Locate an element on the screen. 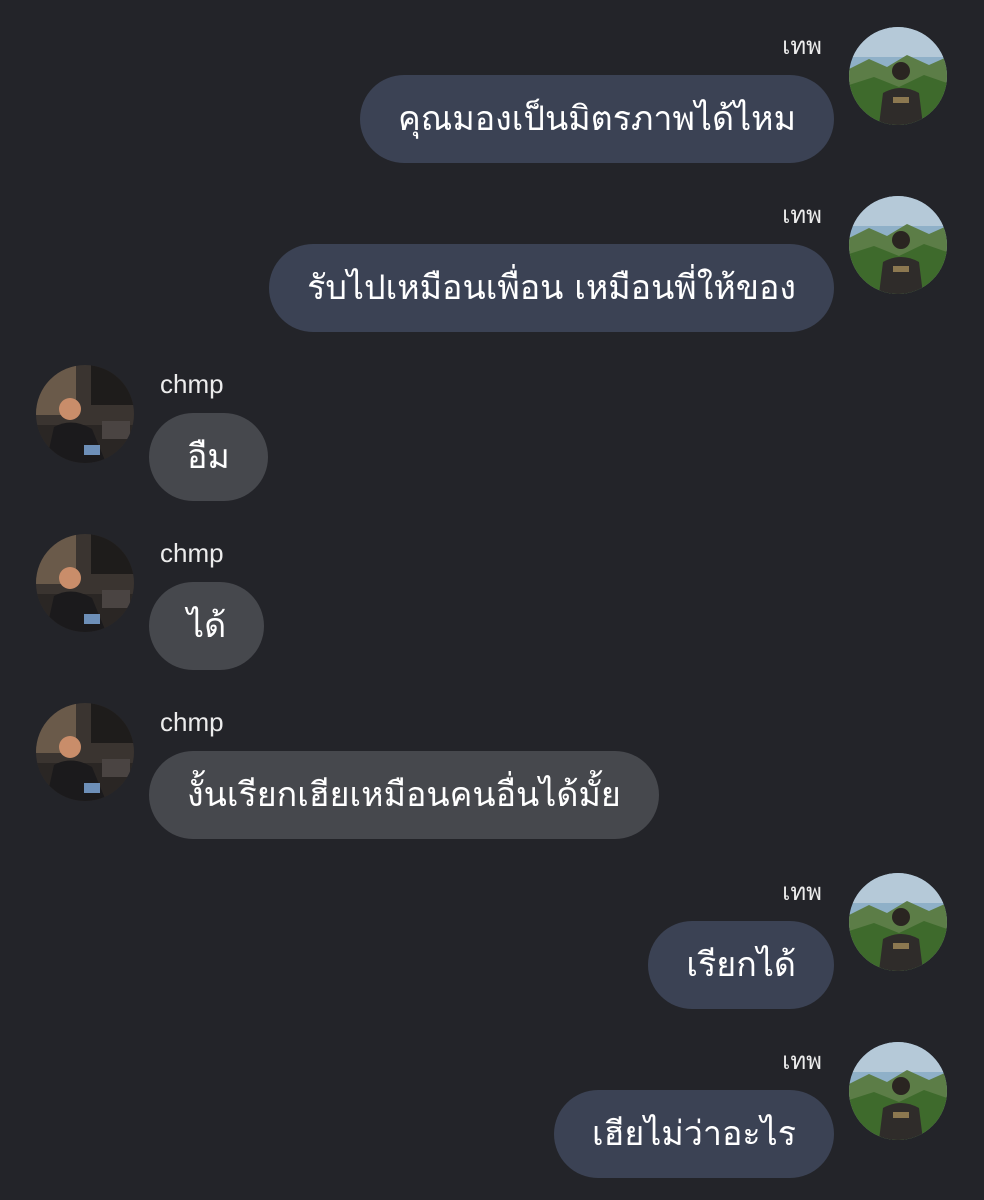 This screenshot has height=1200, width=984. message-bubble: คุณมองเป็นมิตรภาพได้ไหม is located at coordinates (597, 119).